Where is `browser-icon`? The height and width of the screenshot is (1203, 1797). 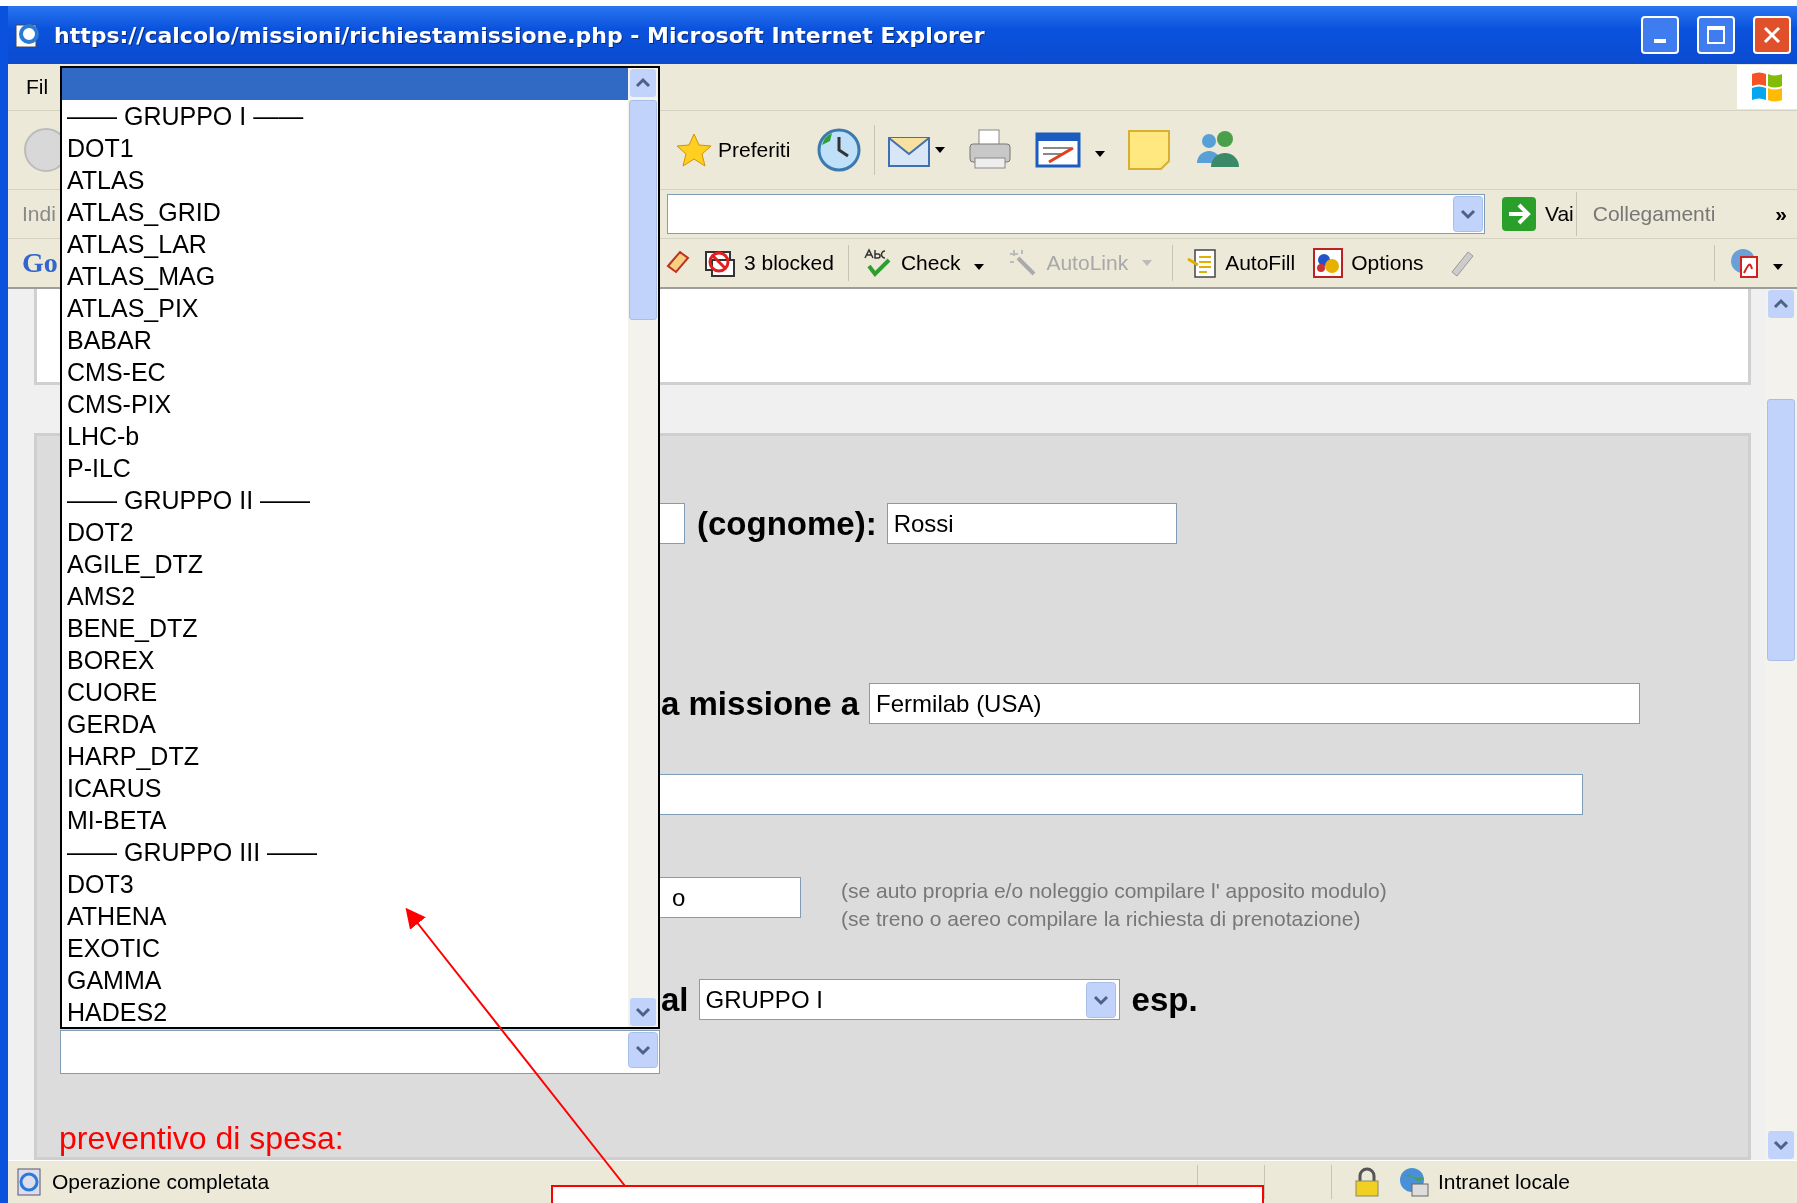
browser-icon is located at coordinates (28, 35).